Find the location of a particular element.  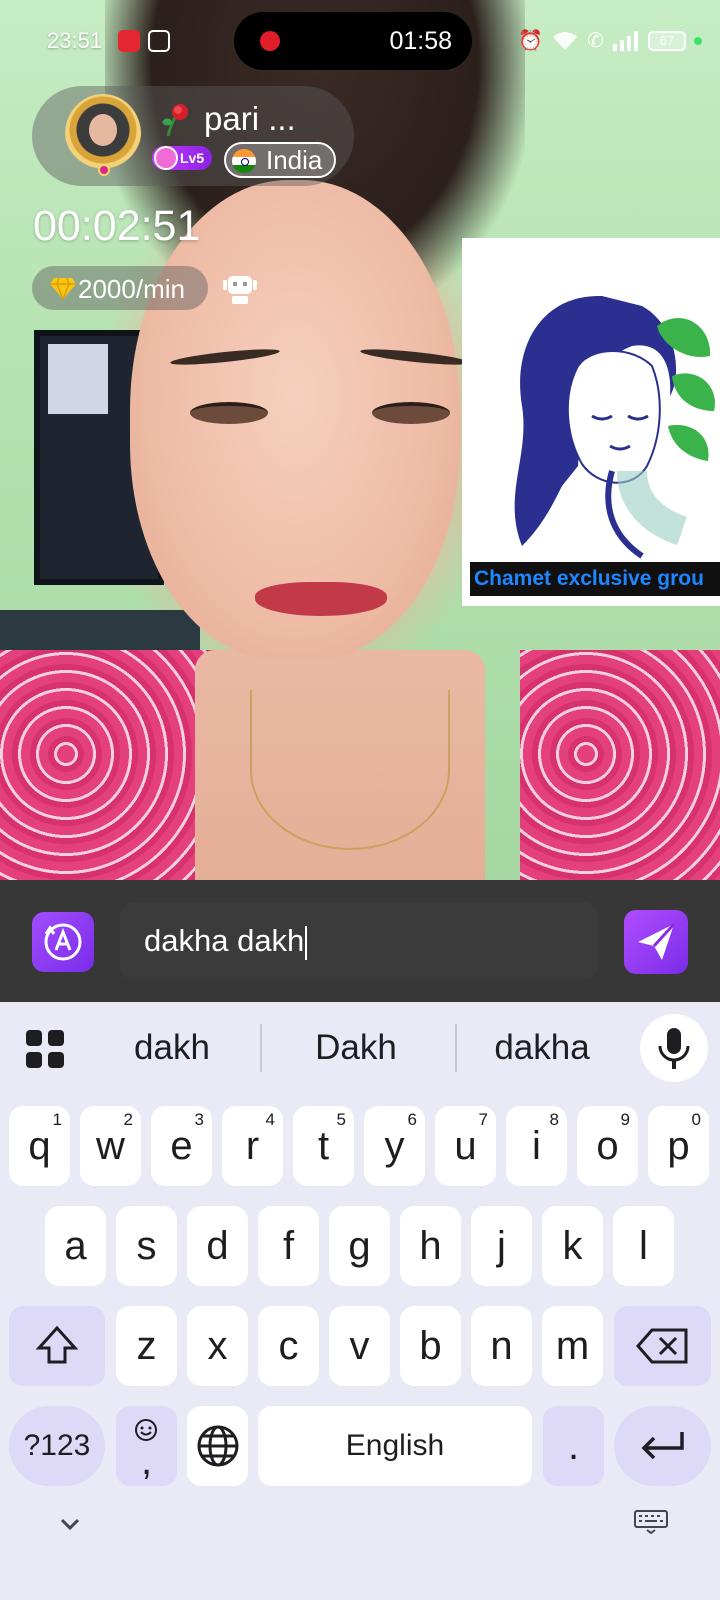

key-b: b is located at coordinates (430, 1346).